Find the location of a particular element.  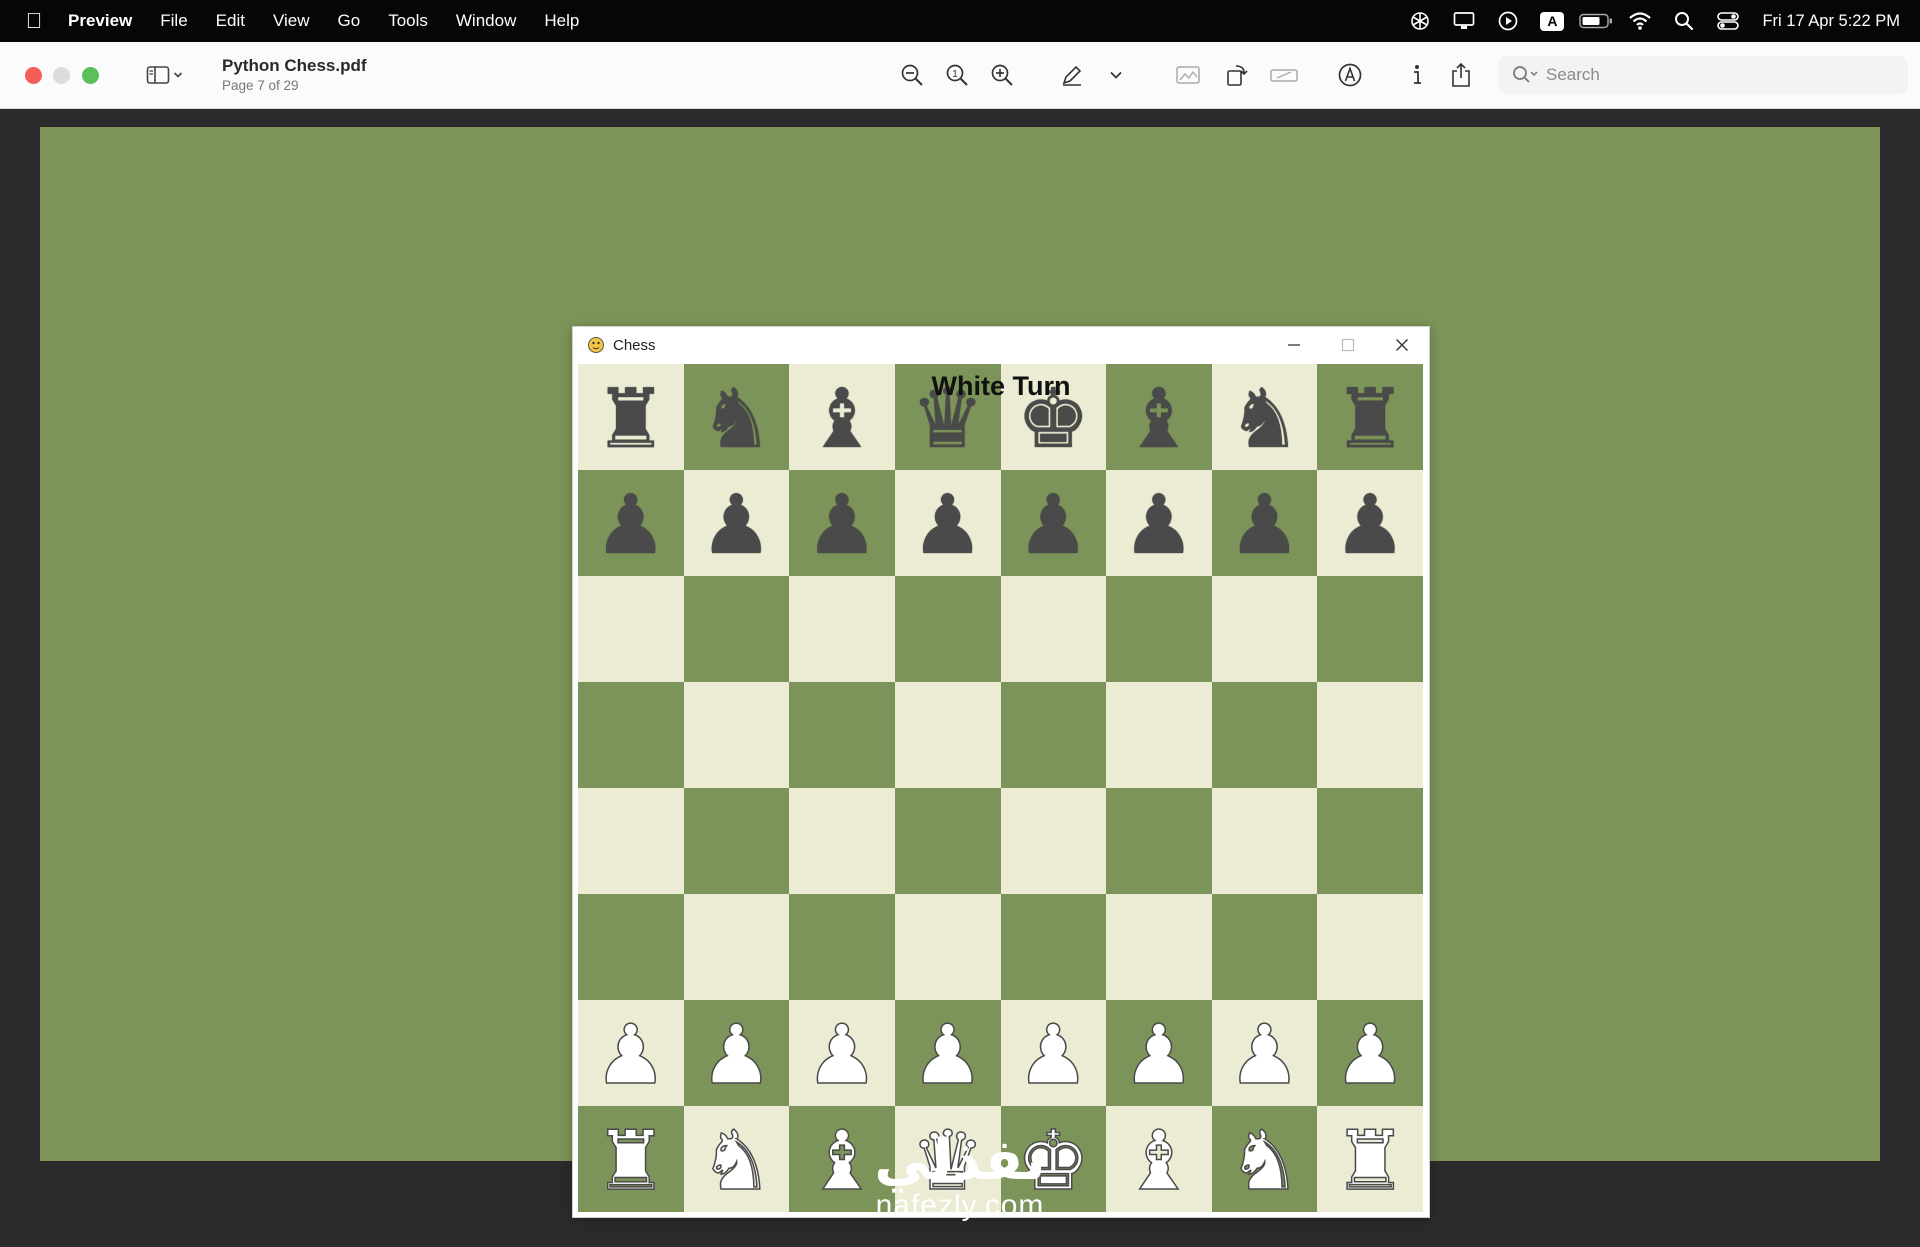

square-b4 is located at coordinates (736, 841).